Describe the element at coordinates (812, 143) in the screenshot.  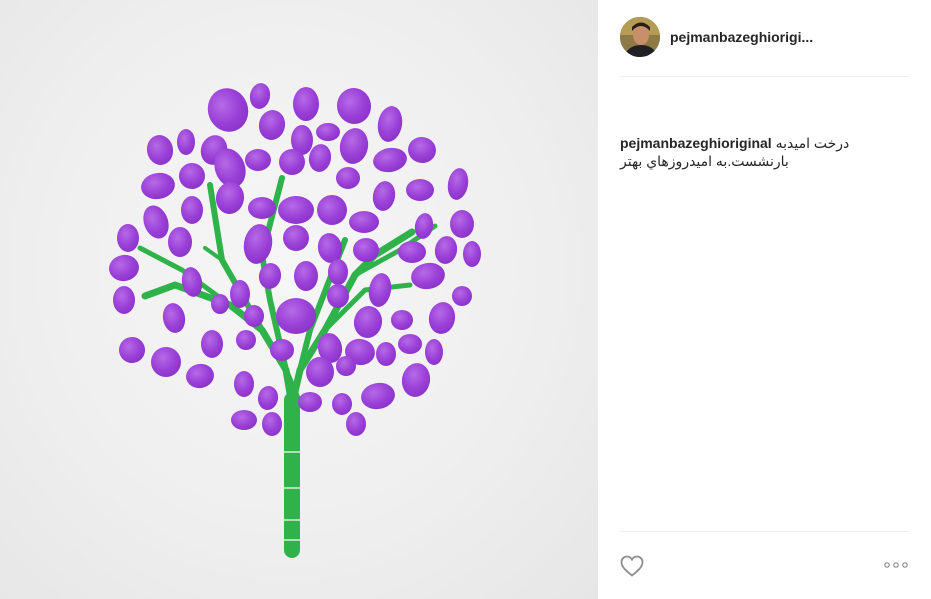
I see `caption-text-line1: درخت امیدبه` at that location.